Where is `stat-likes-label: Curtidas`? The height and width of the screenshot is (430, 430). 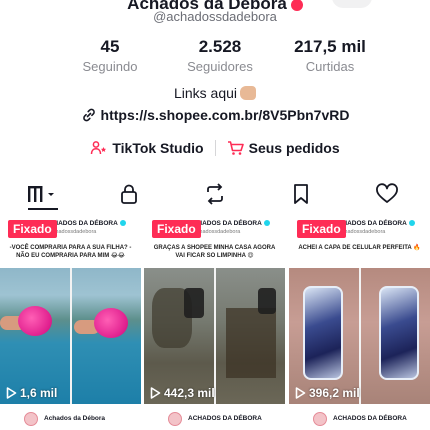 stat-likes-label: Curtidas is located at coordinates (330, 66).